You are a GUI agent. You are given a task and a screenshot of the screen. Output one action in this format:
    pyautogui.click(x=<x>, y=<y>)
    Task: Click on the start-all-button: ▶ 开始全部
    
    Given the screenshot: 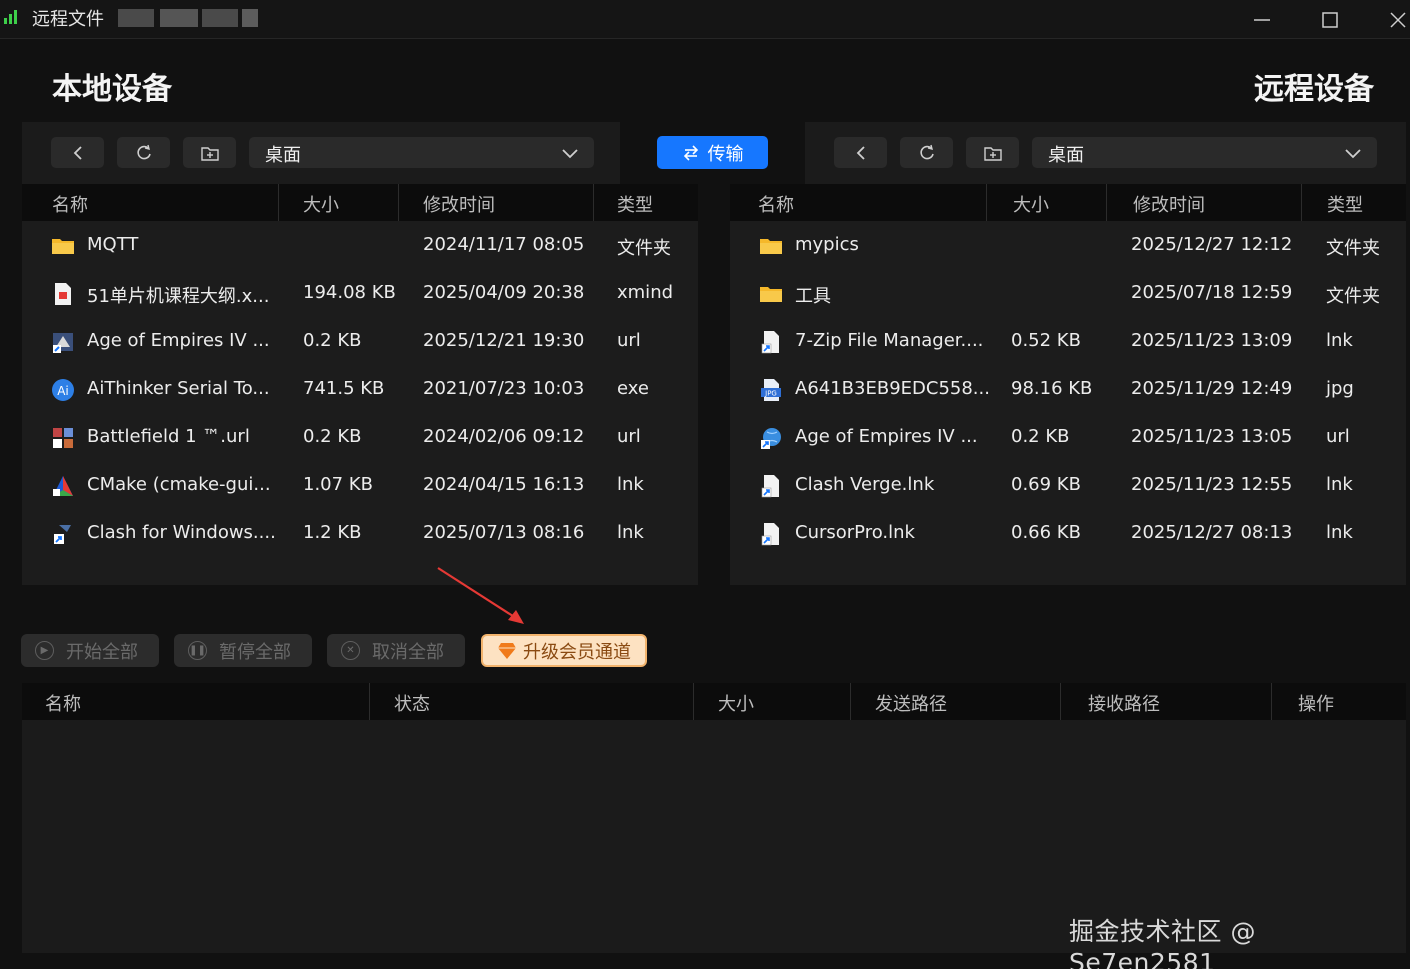 What is the action you would take?
    pyautogui.click(x=90, y=650)
    